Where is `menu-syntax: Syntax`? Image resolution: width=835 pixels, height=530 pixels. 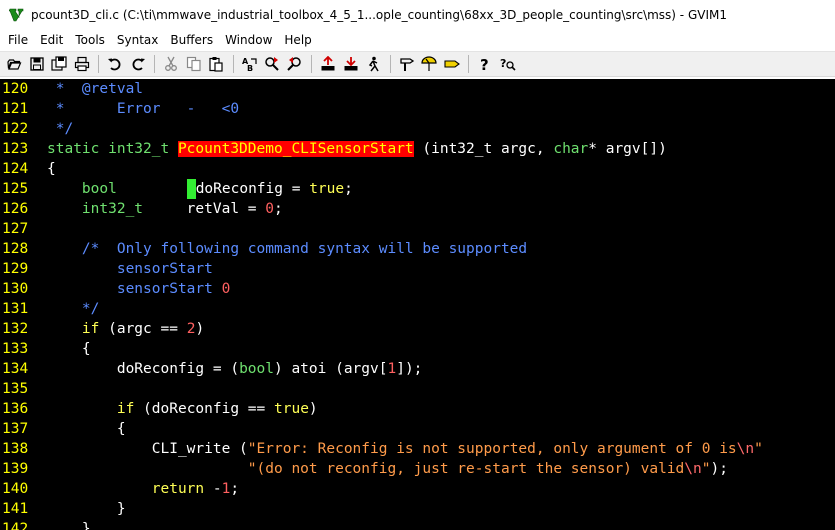
menu-syntax: Syntax is located at coordinates (137, 40).